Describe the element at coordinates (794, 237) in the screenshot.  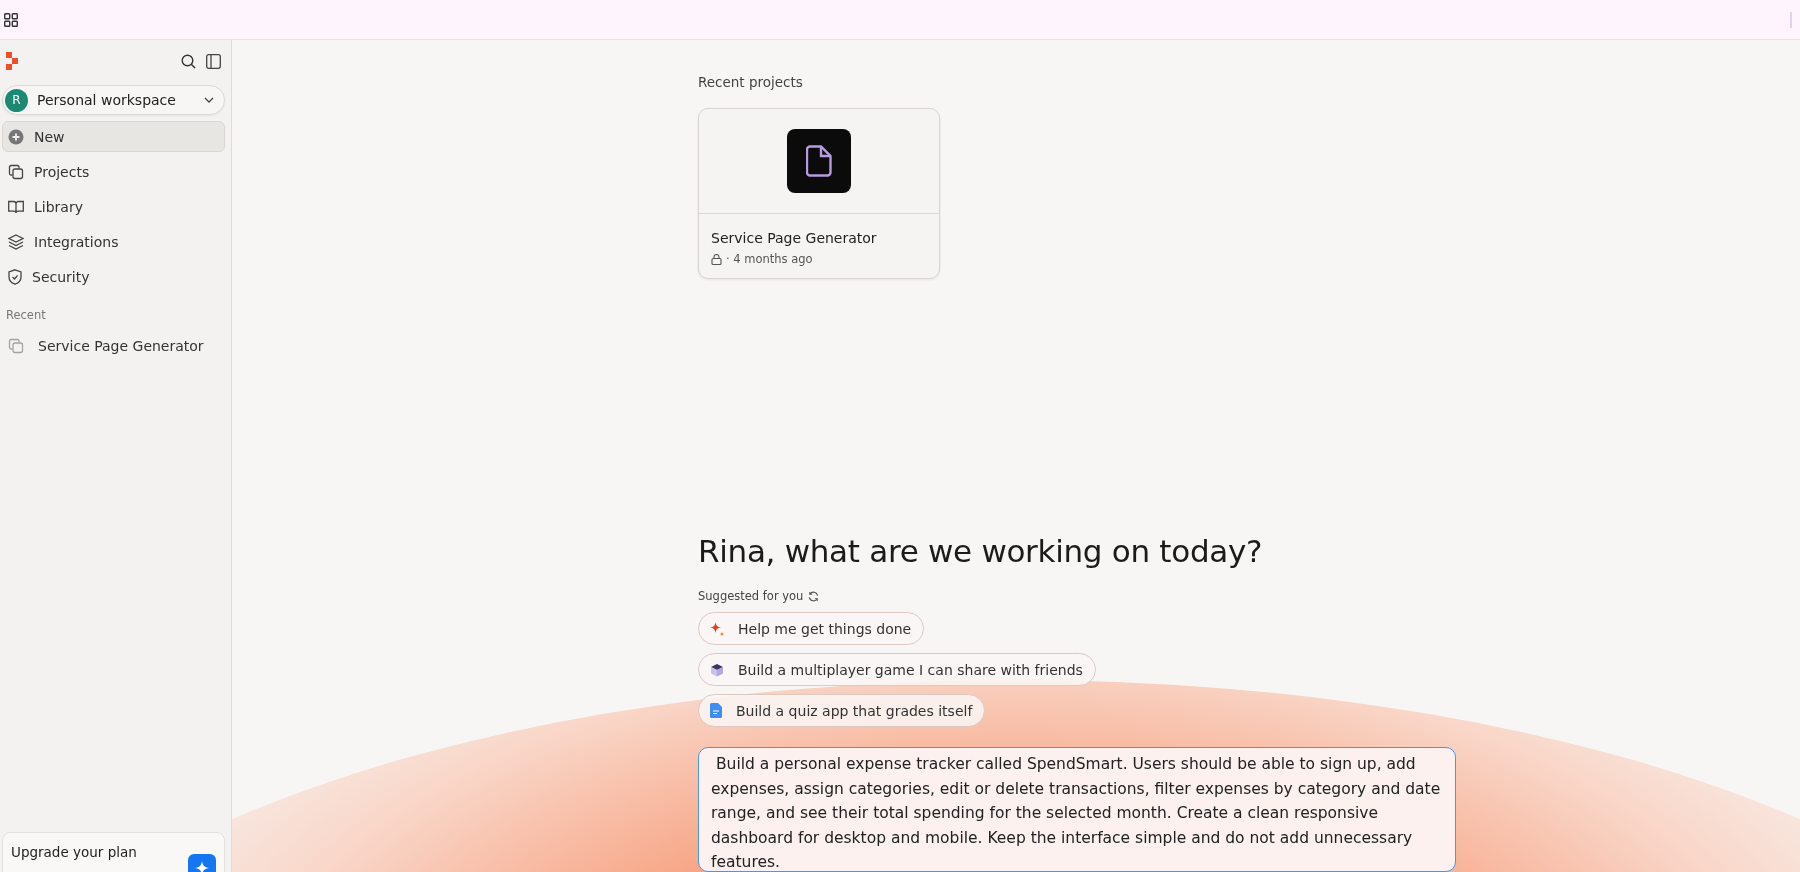
I see `project-title: Service Page Generator` at that location.